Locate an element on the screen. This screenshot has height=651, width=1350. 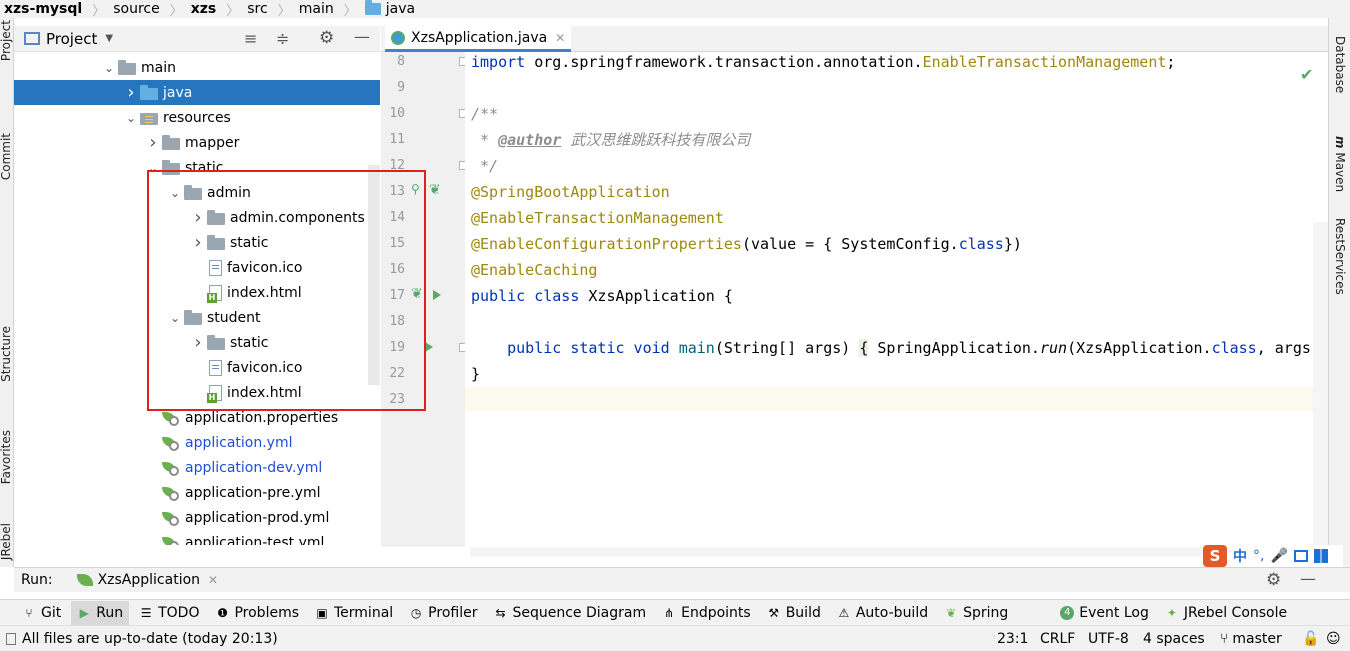
code-line-13: @SpringBootApplication is located at coordinates (570, 192).